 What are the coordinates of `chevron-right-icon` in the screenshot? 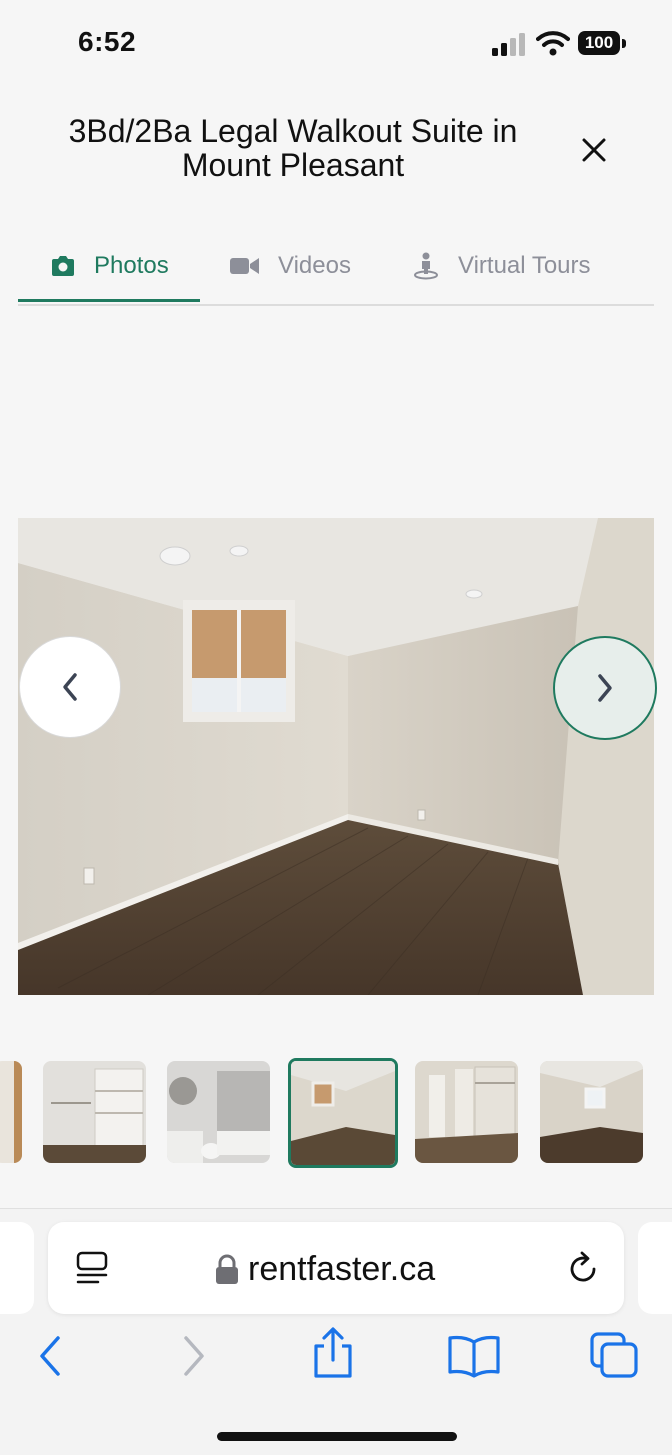 It's located at (605, 688).